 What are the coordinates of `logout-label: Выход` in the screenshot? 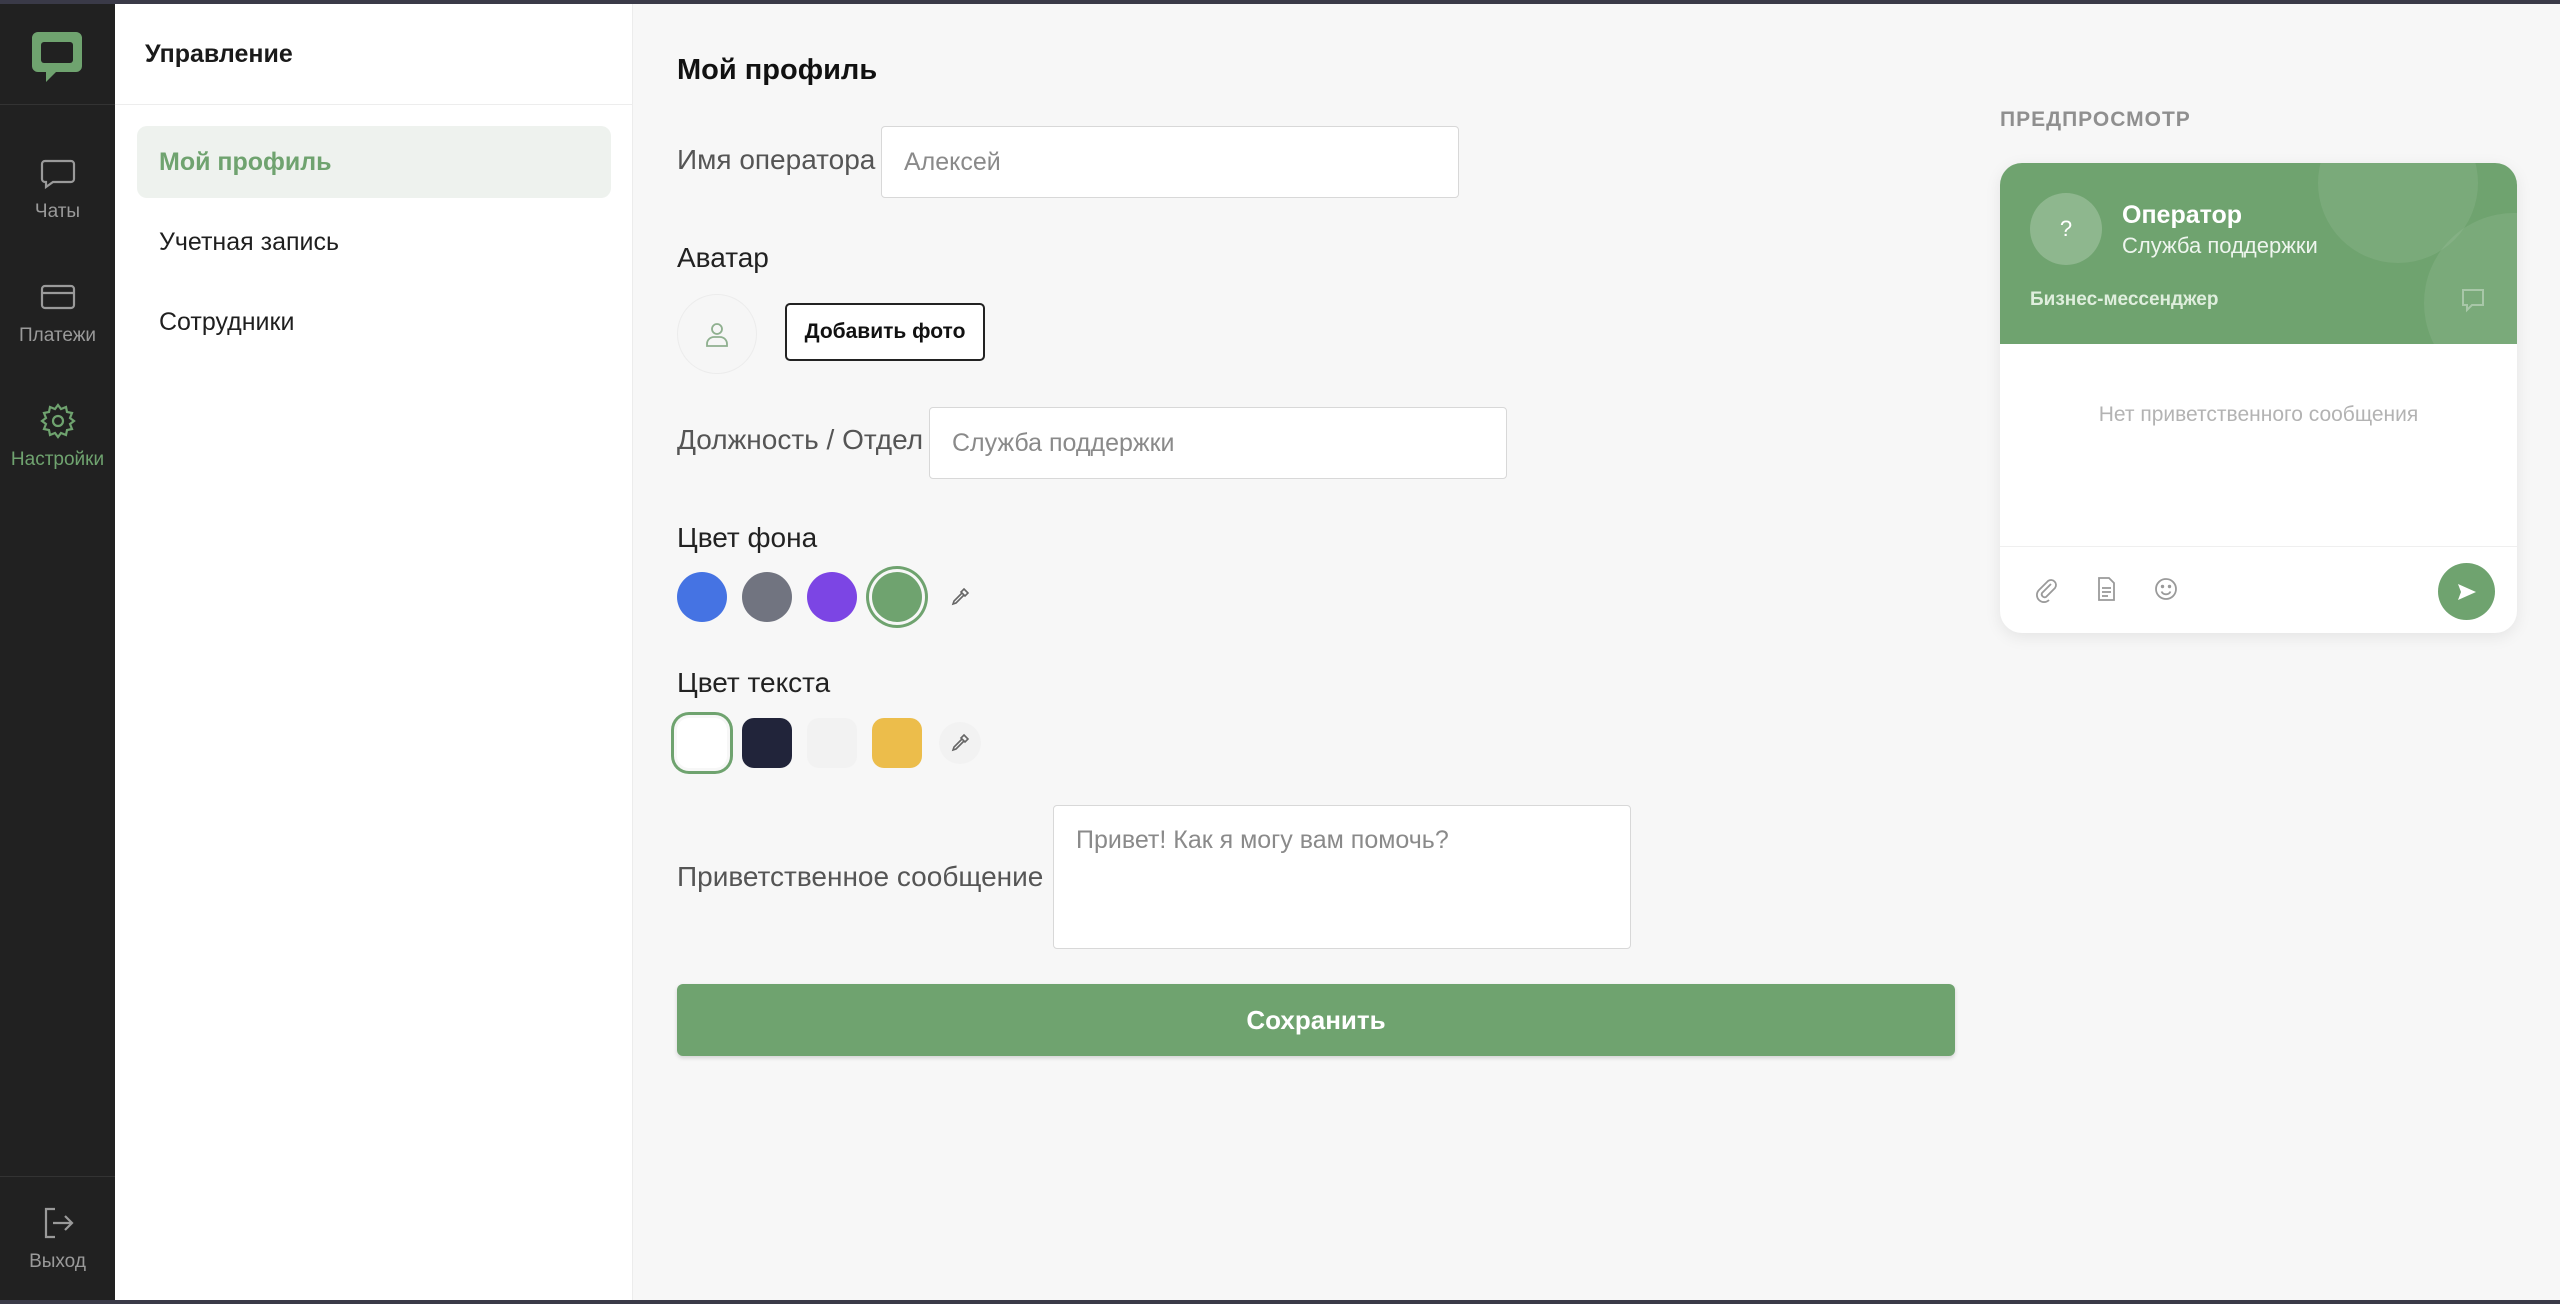 It's located at (57, 1261).